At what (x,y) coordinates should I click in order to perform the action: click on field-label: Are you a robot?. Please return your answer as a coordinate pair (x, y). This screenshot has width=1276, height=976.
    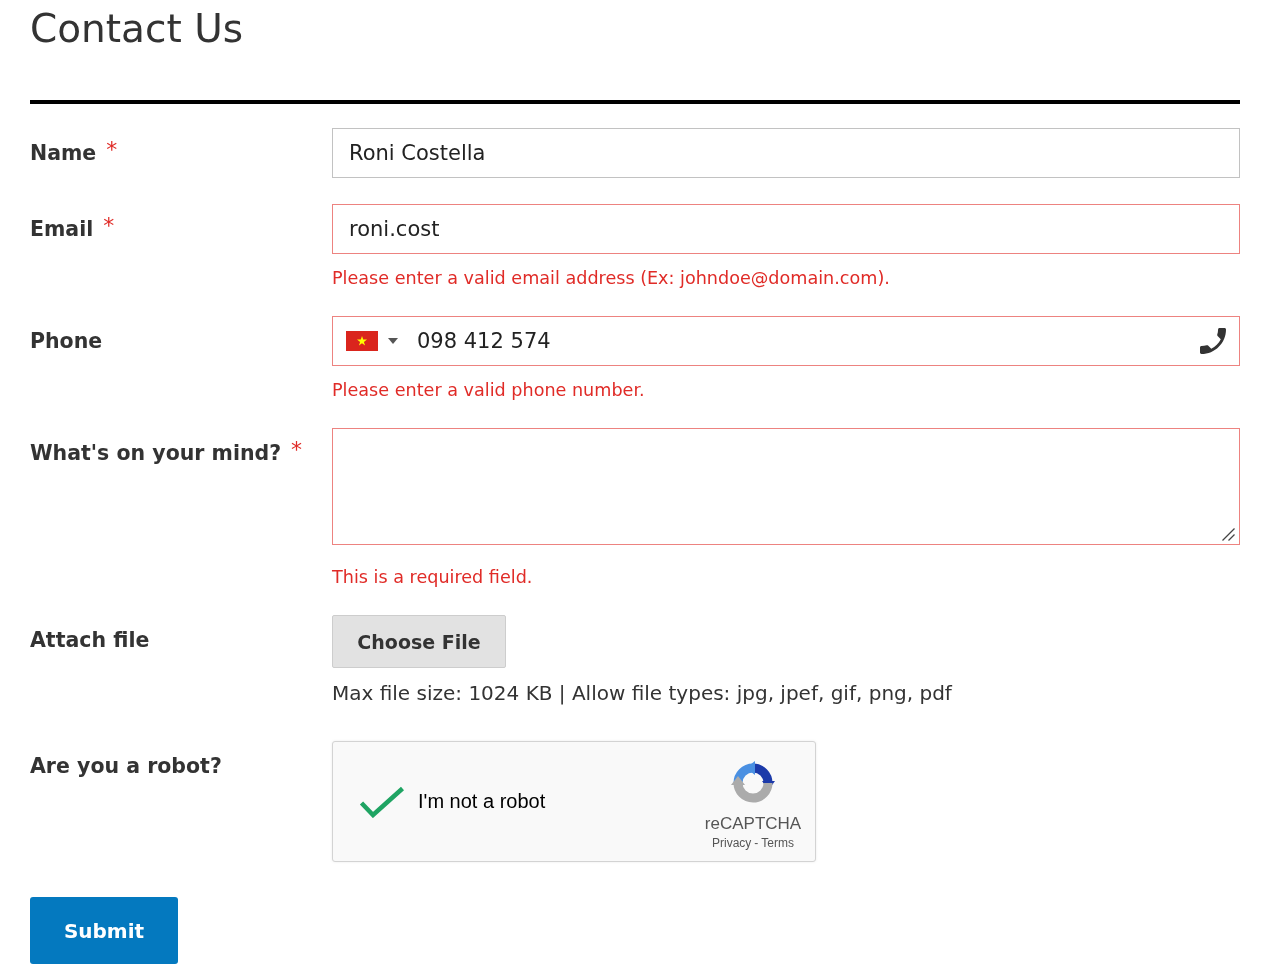
    Looking at the image, I should click on (126, 766).